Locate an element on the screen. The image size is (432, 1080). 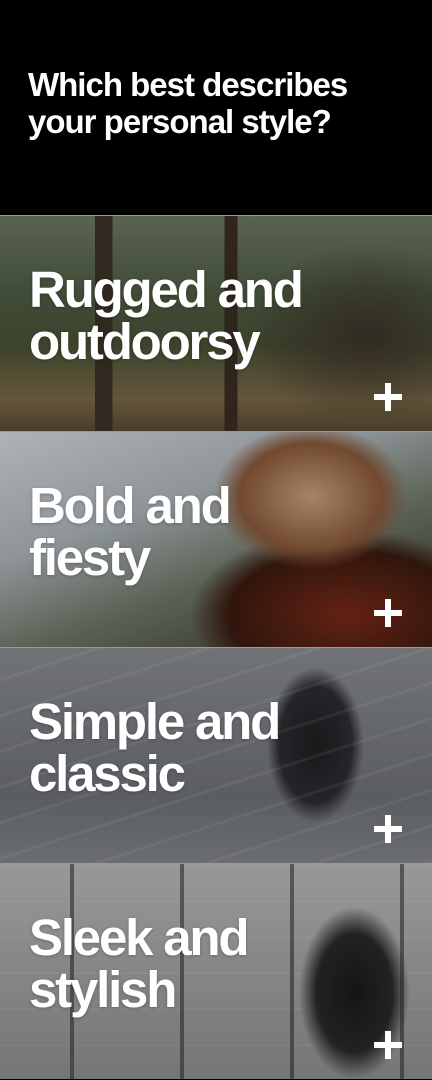
option-label: Rugged and outdoorsy is located at coordinates (166, 315).